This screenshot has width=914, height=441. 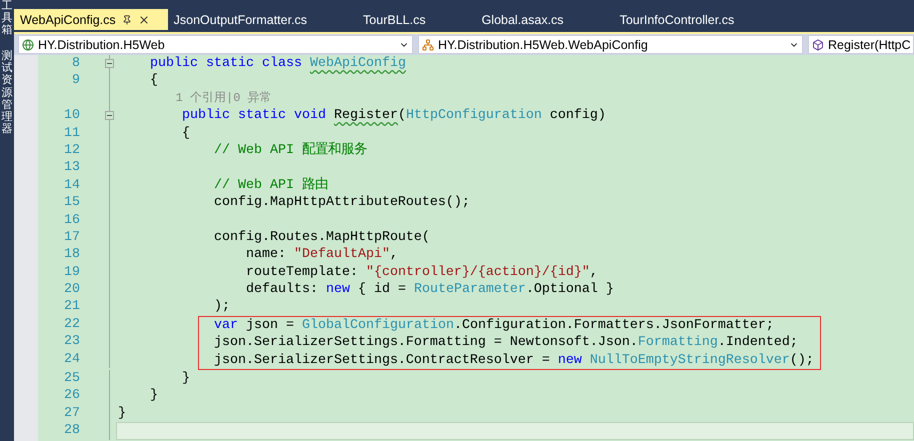 What do you see at coordinates (421, 272) in the screenshot?
I see `code-line: routeTemplate: "{controller}/{action}/{id}",` at bounding box center [421, 272].